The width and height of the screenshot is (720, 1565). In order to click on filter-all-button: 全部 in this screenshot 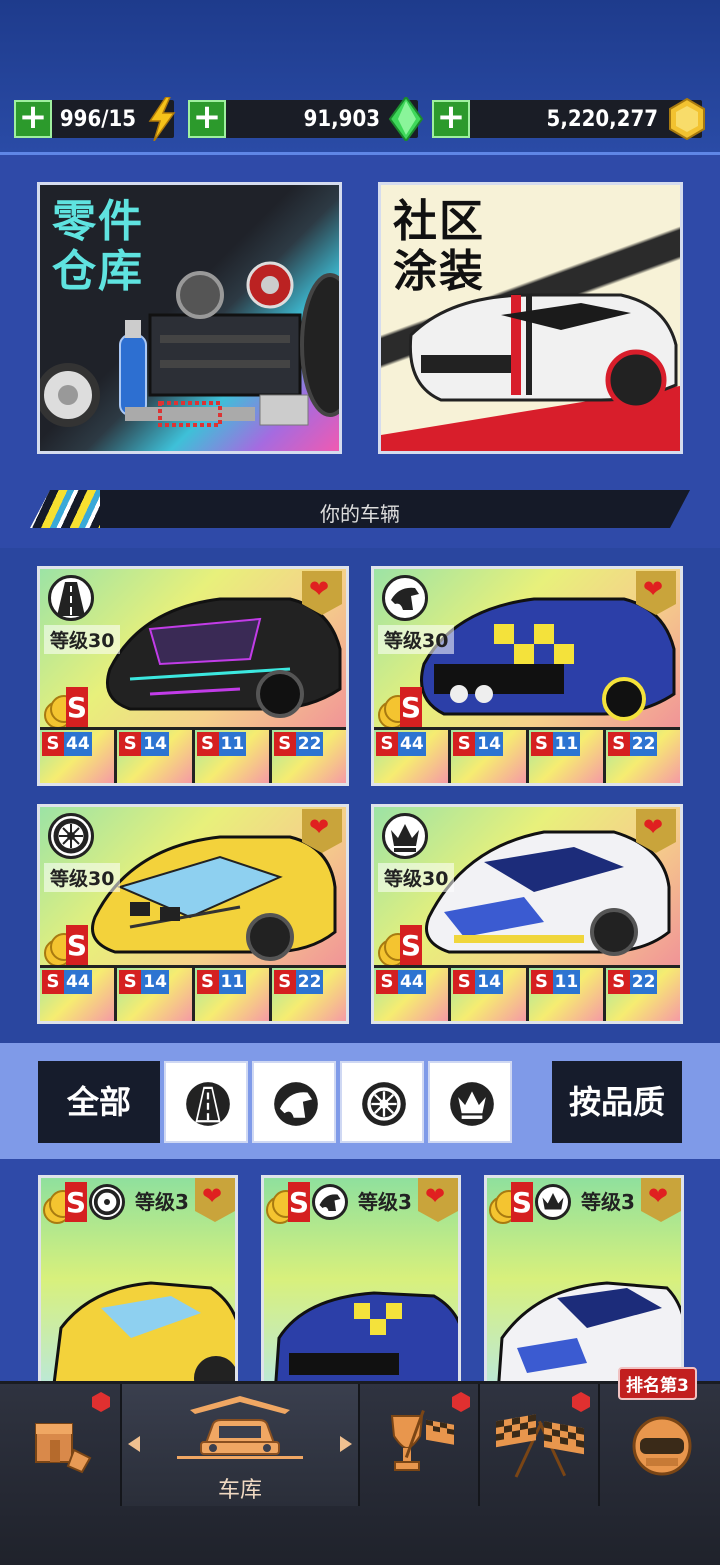, I will do `click(99, 1102)`.